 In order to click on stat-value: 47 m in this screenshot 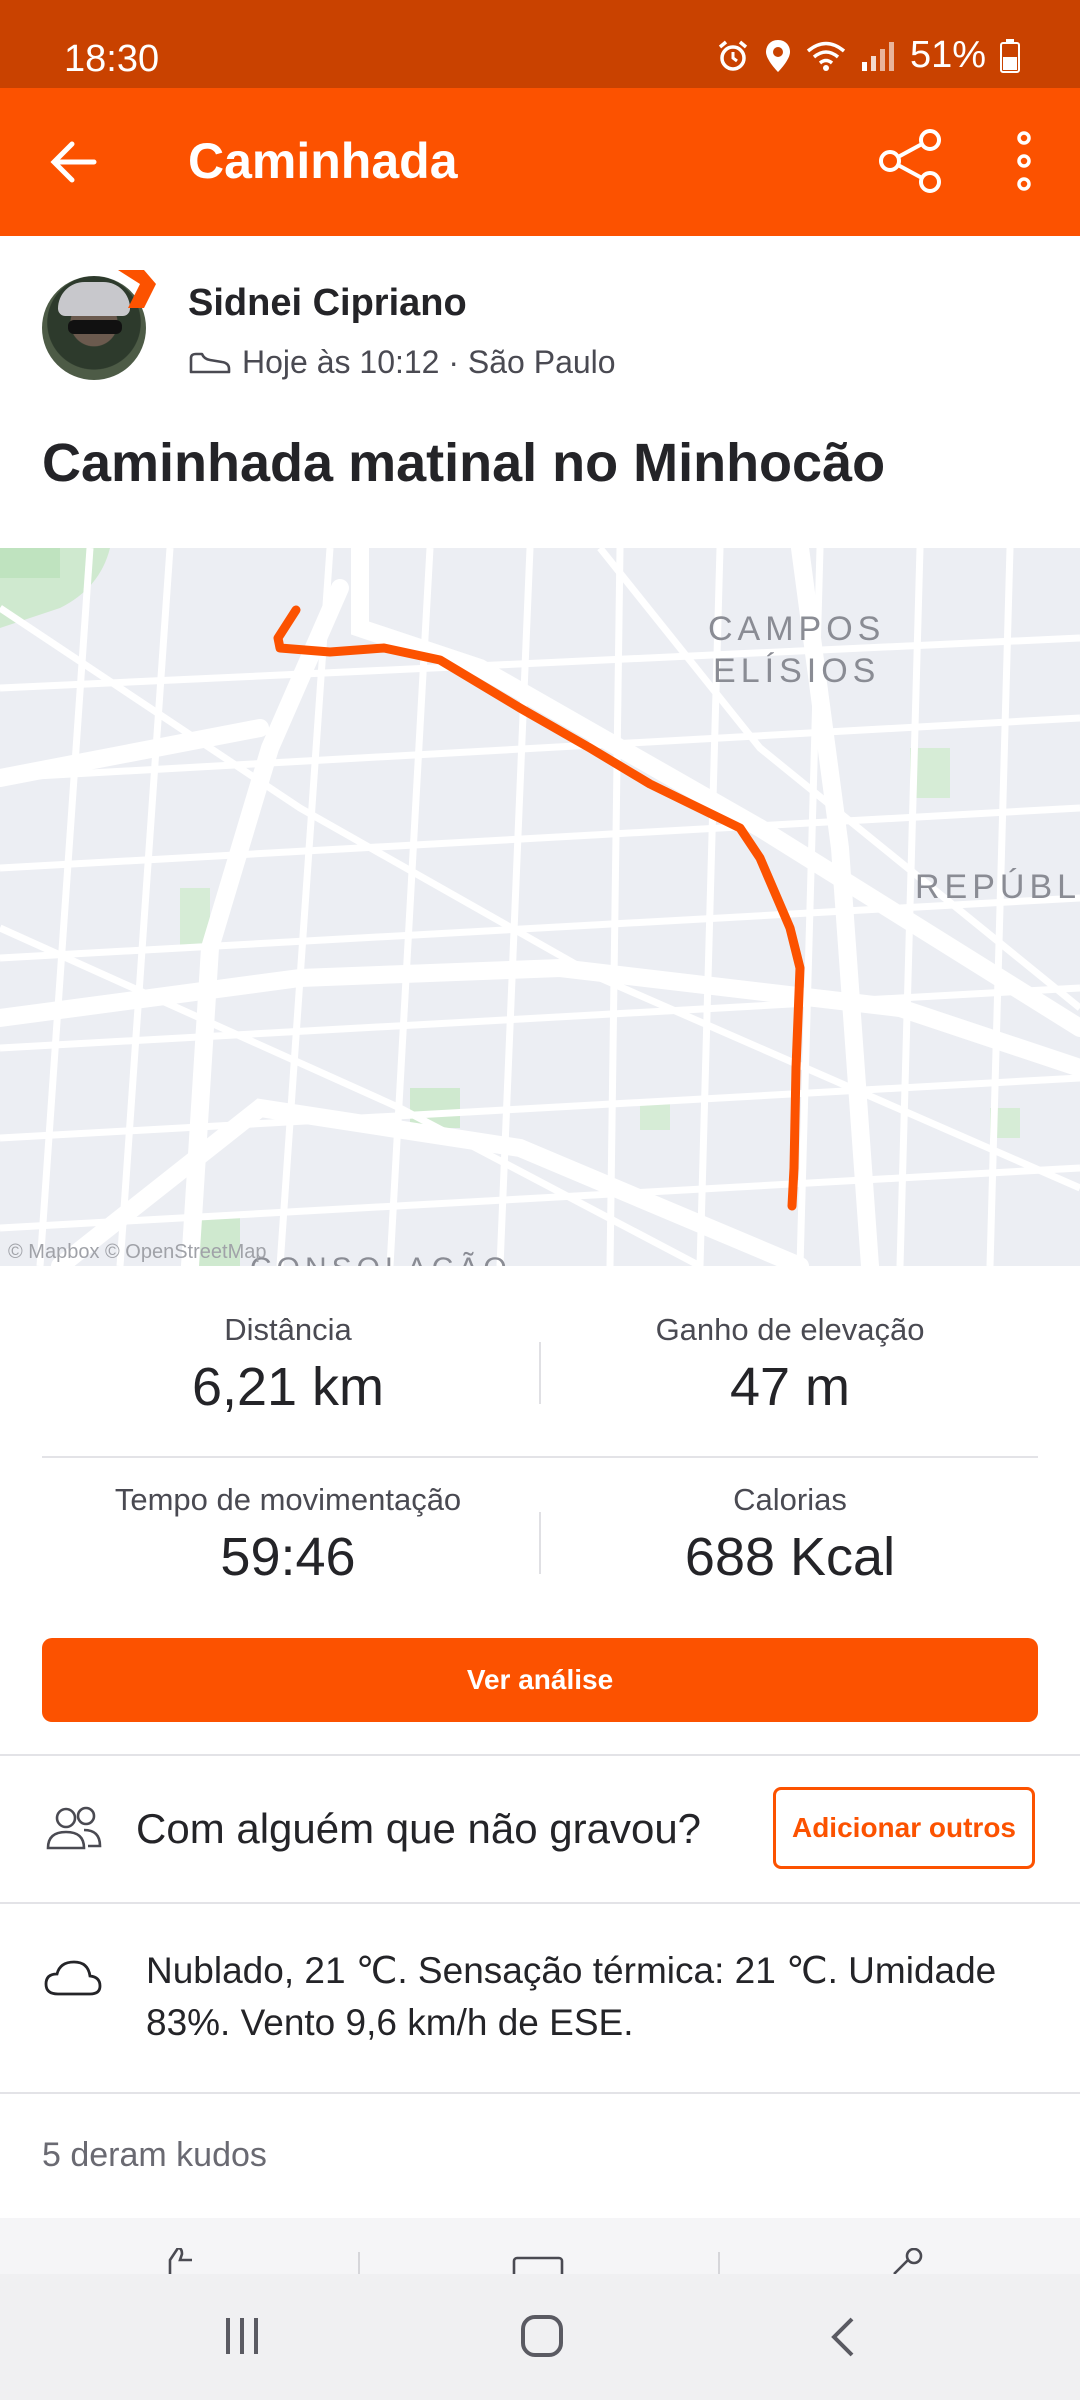, I will do `click(790, 1387)`.